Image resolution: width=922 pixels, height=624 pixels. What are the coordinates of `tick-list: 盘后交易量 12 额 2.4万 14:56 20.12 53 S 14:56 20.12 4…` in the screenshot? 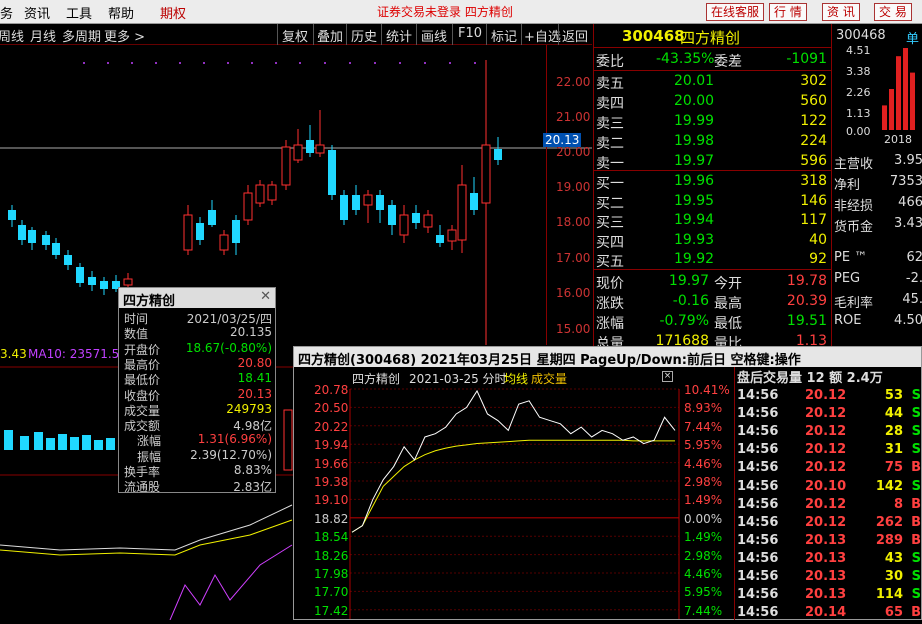 It's located at (828, 493).